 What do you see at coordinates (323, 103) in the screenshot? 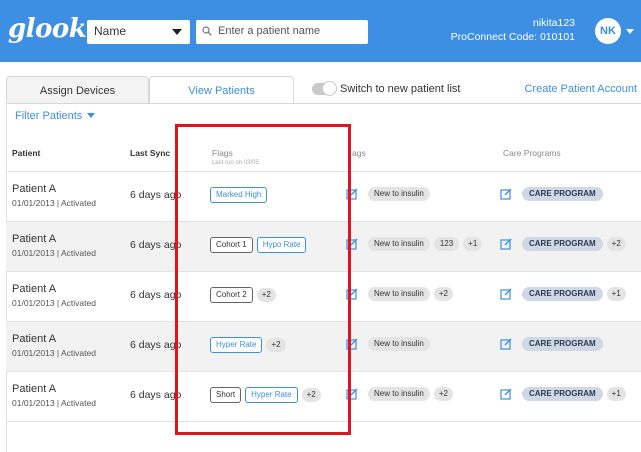
I see `divider` at bounding box center [323, 103].